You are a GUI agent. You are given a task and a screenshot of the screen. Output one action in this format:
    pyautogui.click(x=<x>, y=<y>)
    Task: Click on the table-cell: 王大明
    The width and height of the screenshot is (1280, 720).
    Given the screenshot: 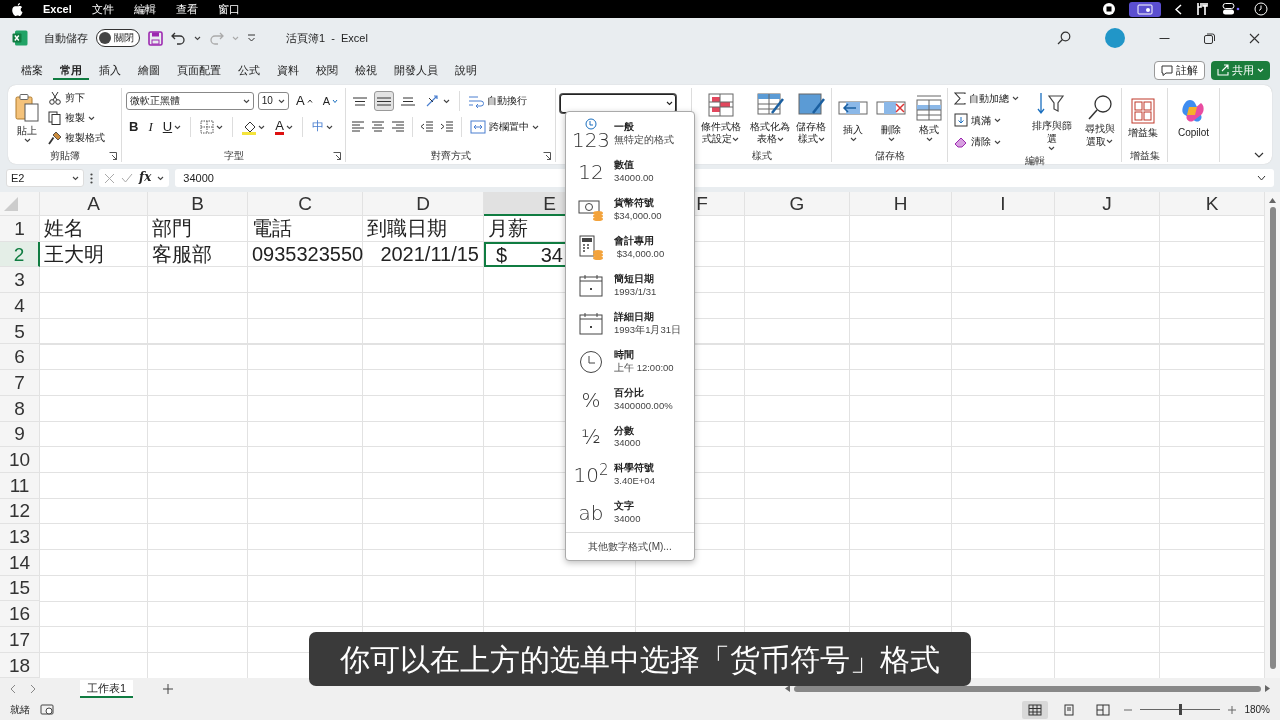 What is the action you would take?
    pyautogui.click(x=94, y=254)
    